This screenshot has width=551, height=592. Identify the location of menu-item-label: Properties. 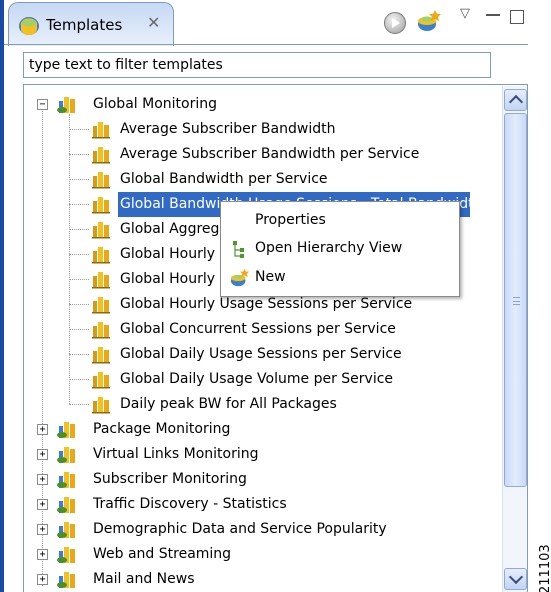
(290, 220).